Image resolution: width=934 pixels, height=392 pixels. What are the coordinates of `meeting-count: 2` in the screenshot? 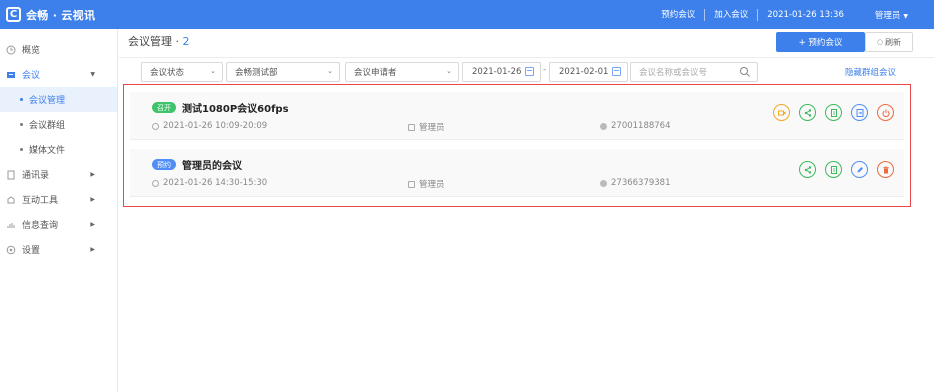 It's located at (186, 41).